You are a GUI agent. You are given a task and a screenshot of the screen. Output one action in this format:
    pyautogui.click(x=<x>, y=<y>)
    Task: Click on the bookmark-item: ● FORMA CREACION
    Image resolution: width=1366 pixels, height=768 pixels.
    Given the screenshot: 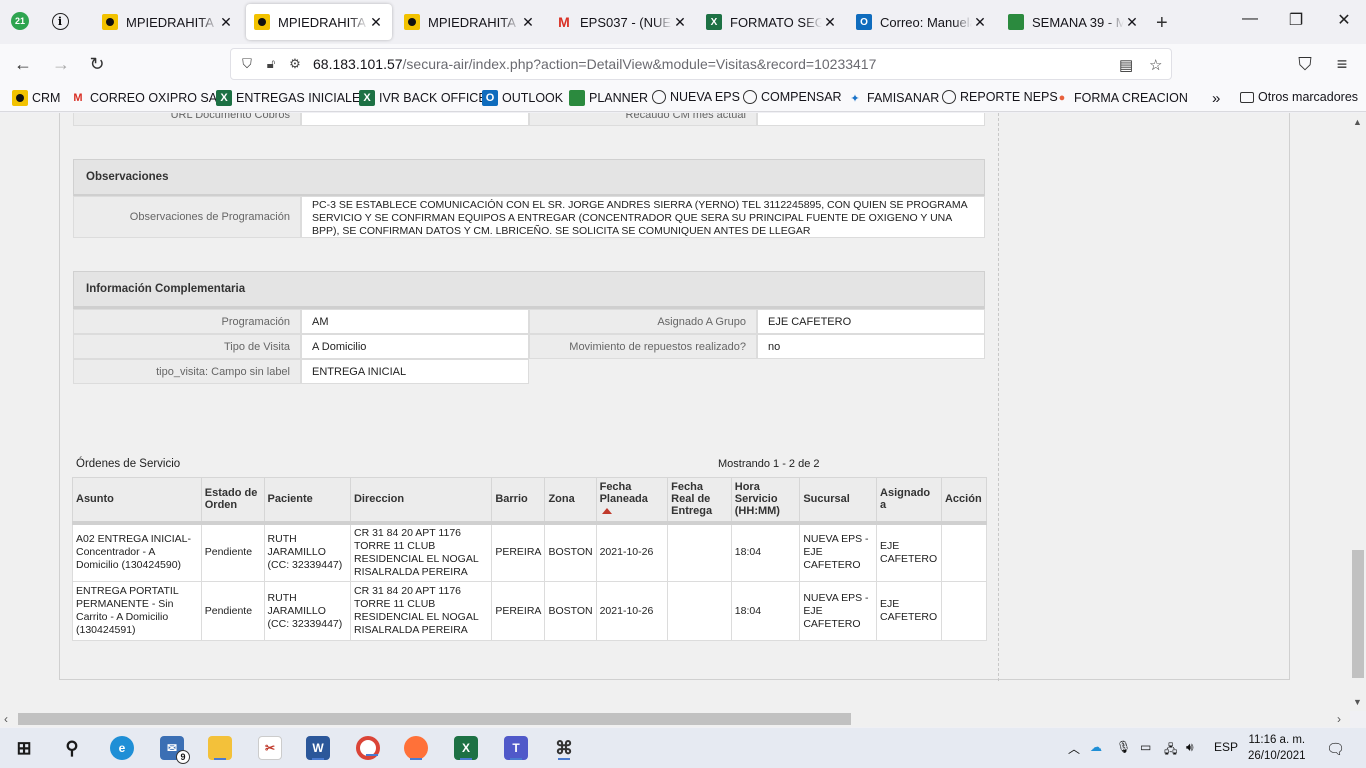 What is the action you would take?
    pyautogui.click(x=1121, y=98)
    